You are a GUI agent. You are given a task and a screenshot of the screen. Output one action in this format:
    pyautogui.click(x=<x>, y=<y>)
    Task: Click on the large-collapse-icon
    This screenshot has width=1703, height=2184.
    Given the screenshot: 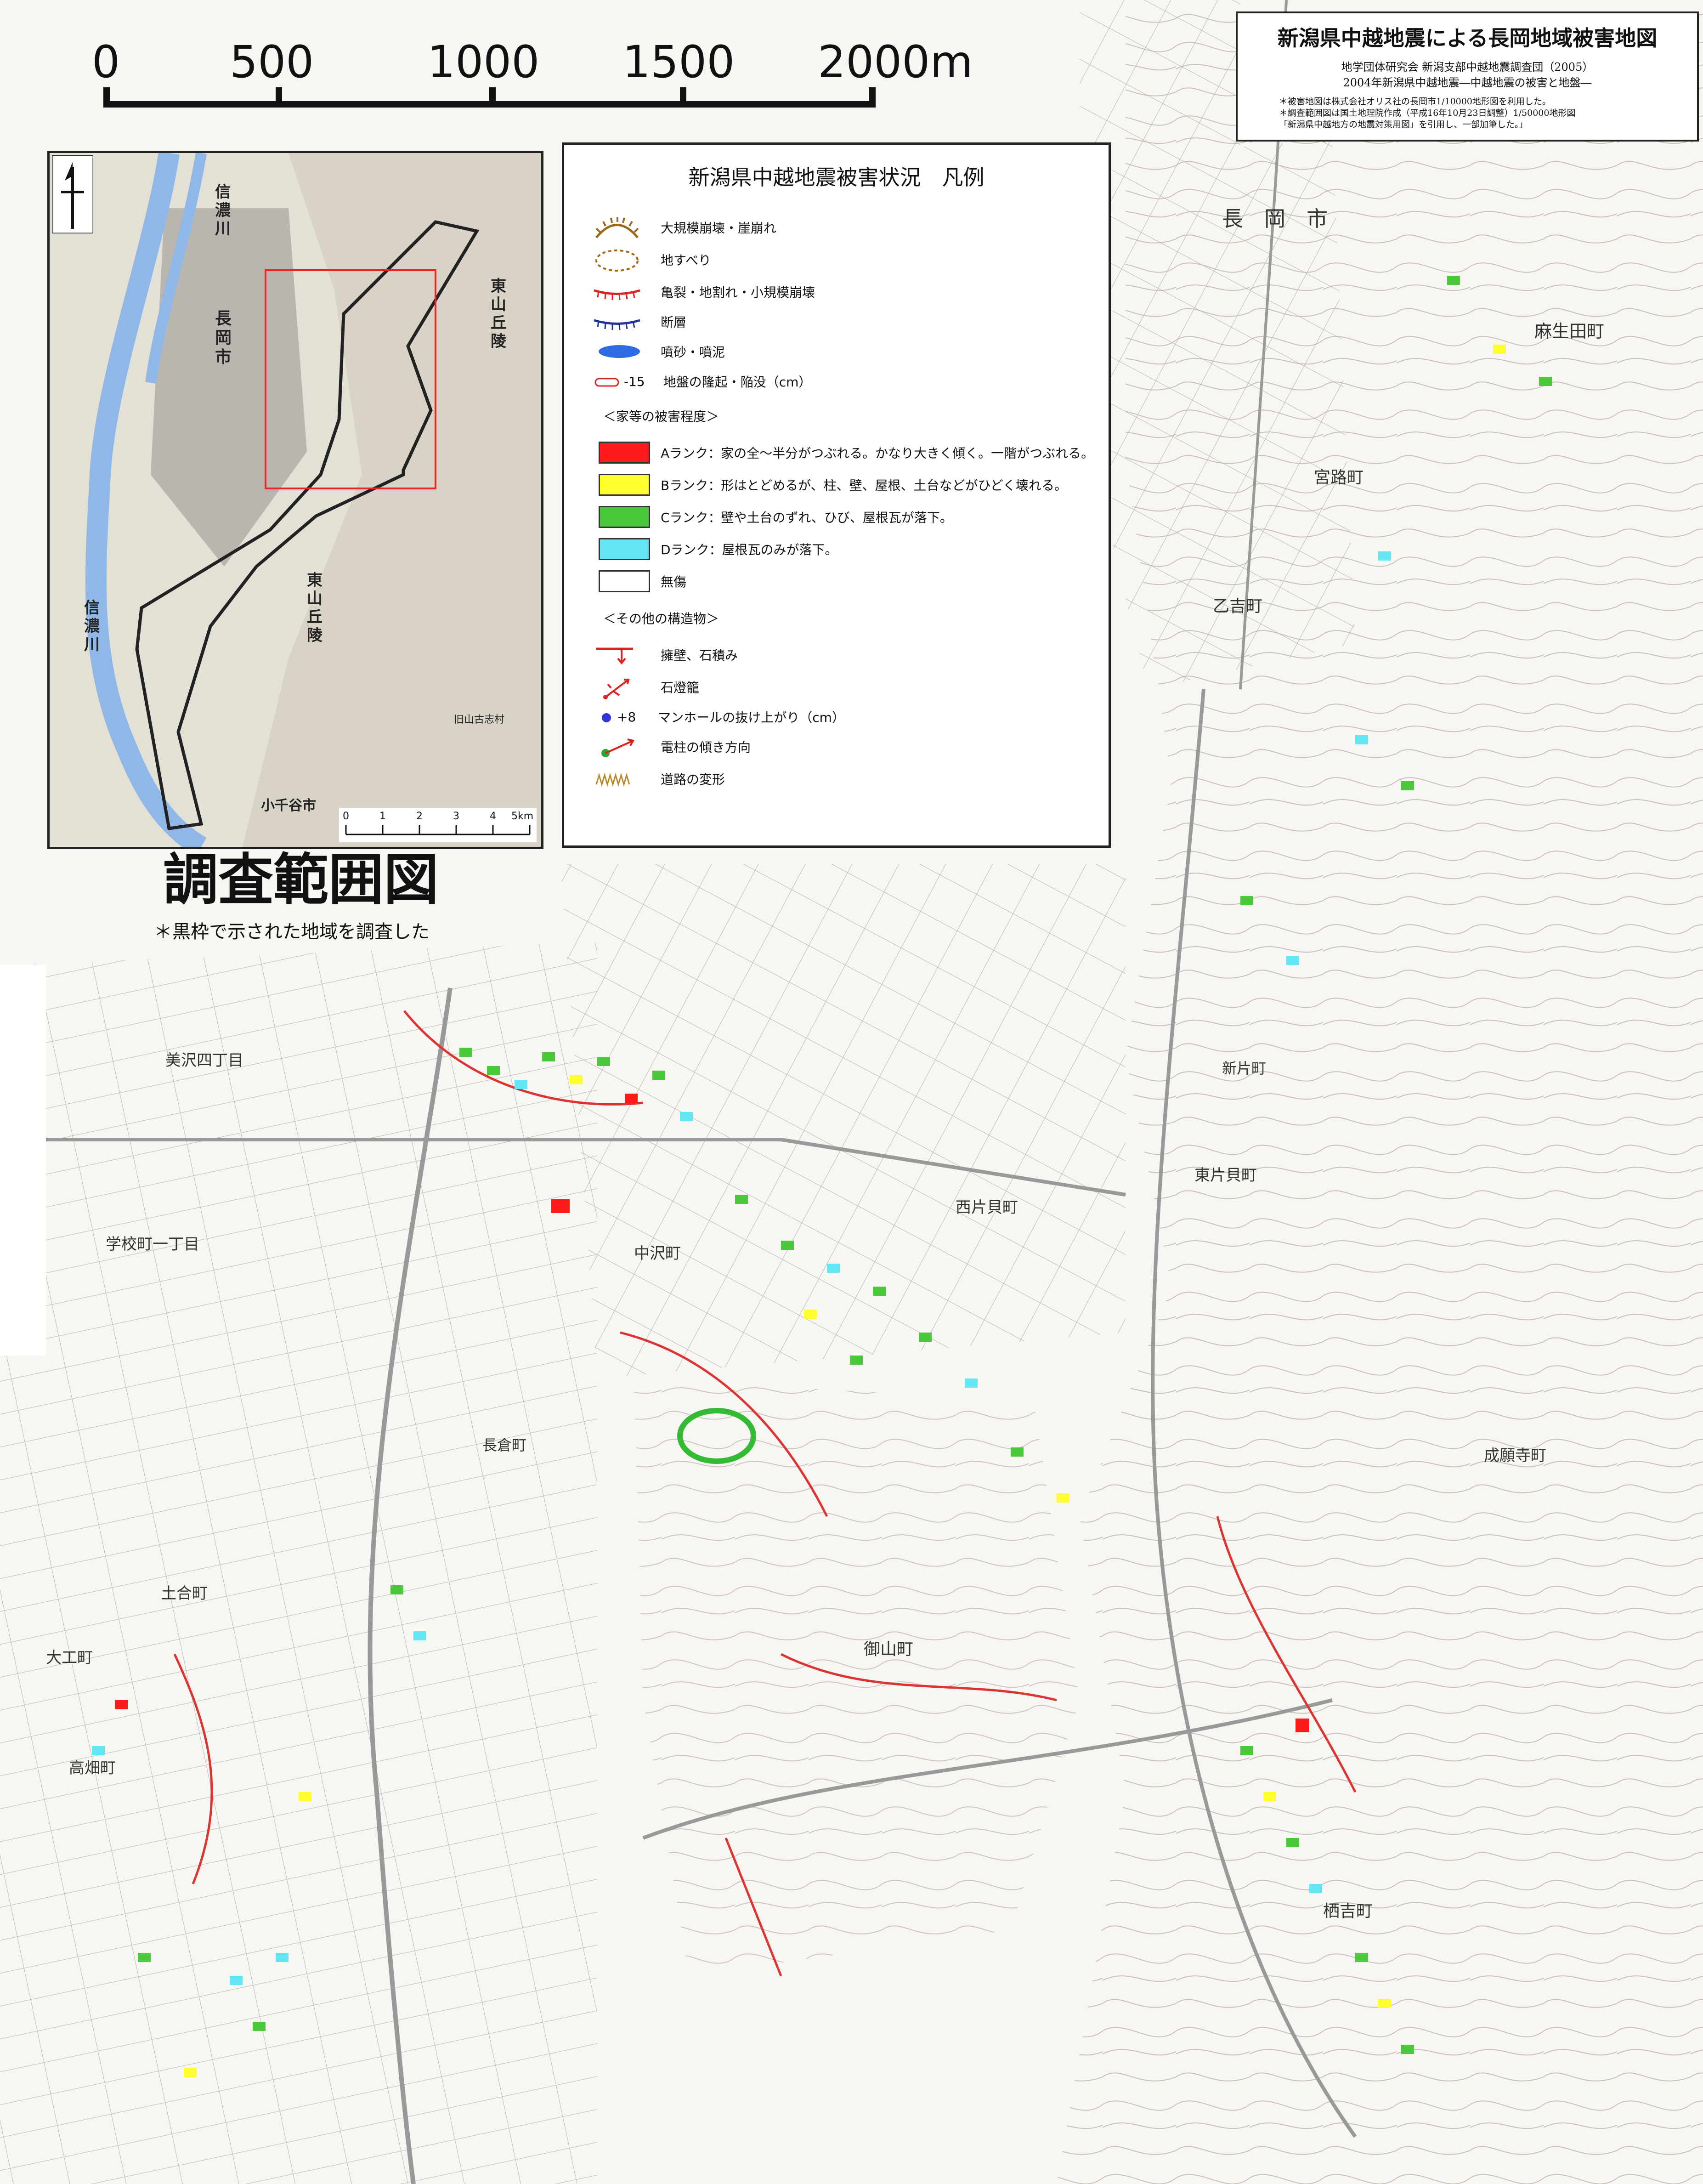 What is the action you would take?
    pyautogui.click(x=617, y=227)
    